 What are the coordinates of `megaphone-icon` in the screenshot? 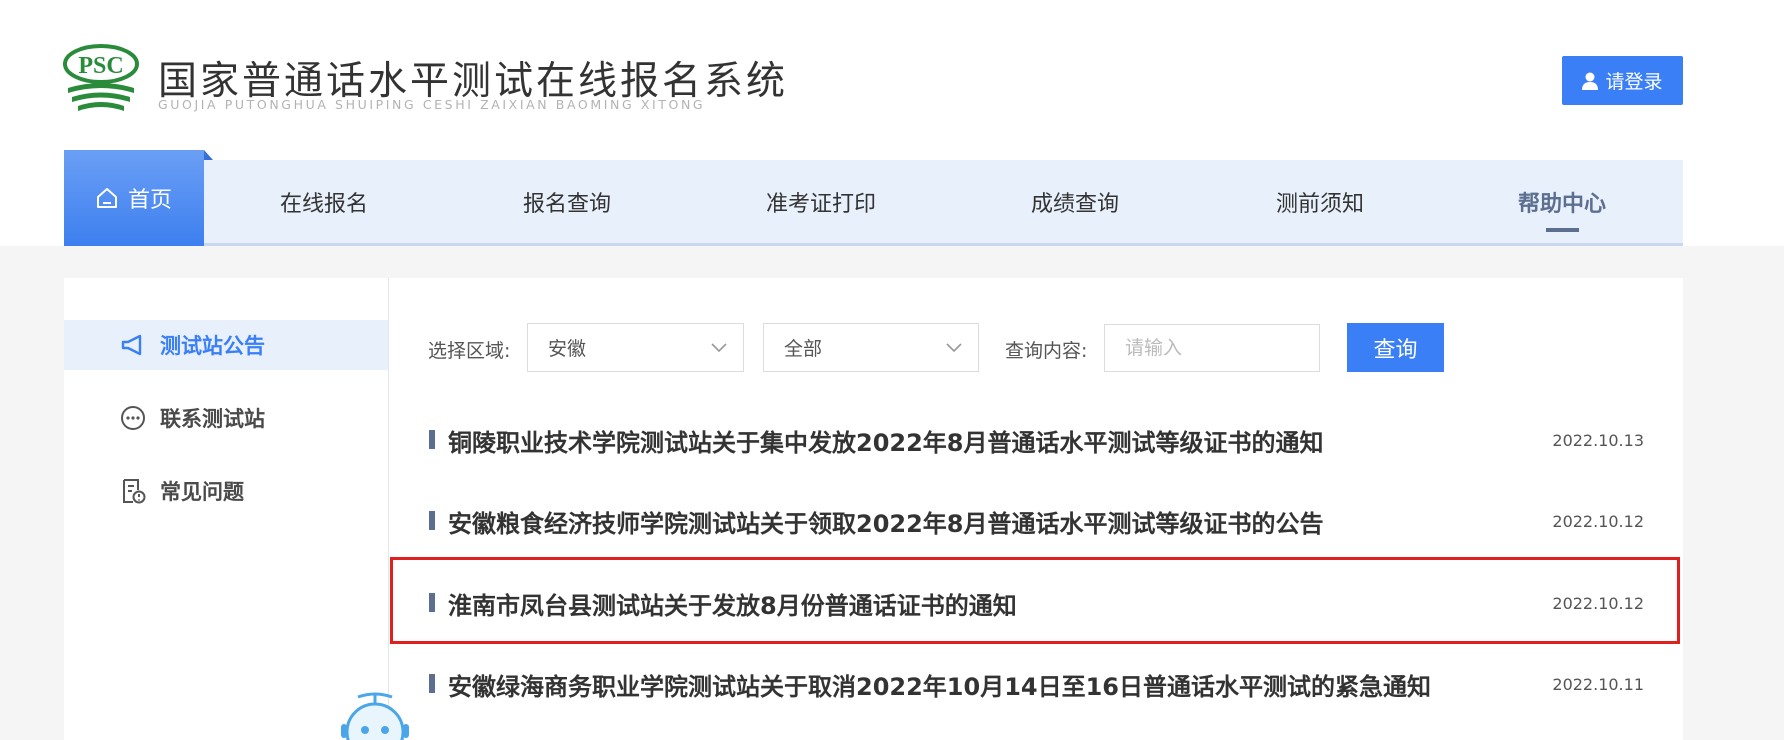 It's located at (131, 345).